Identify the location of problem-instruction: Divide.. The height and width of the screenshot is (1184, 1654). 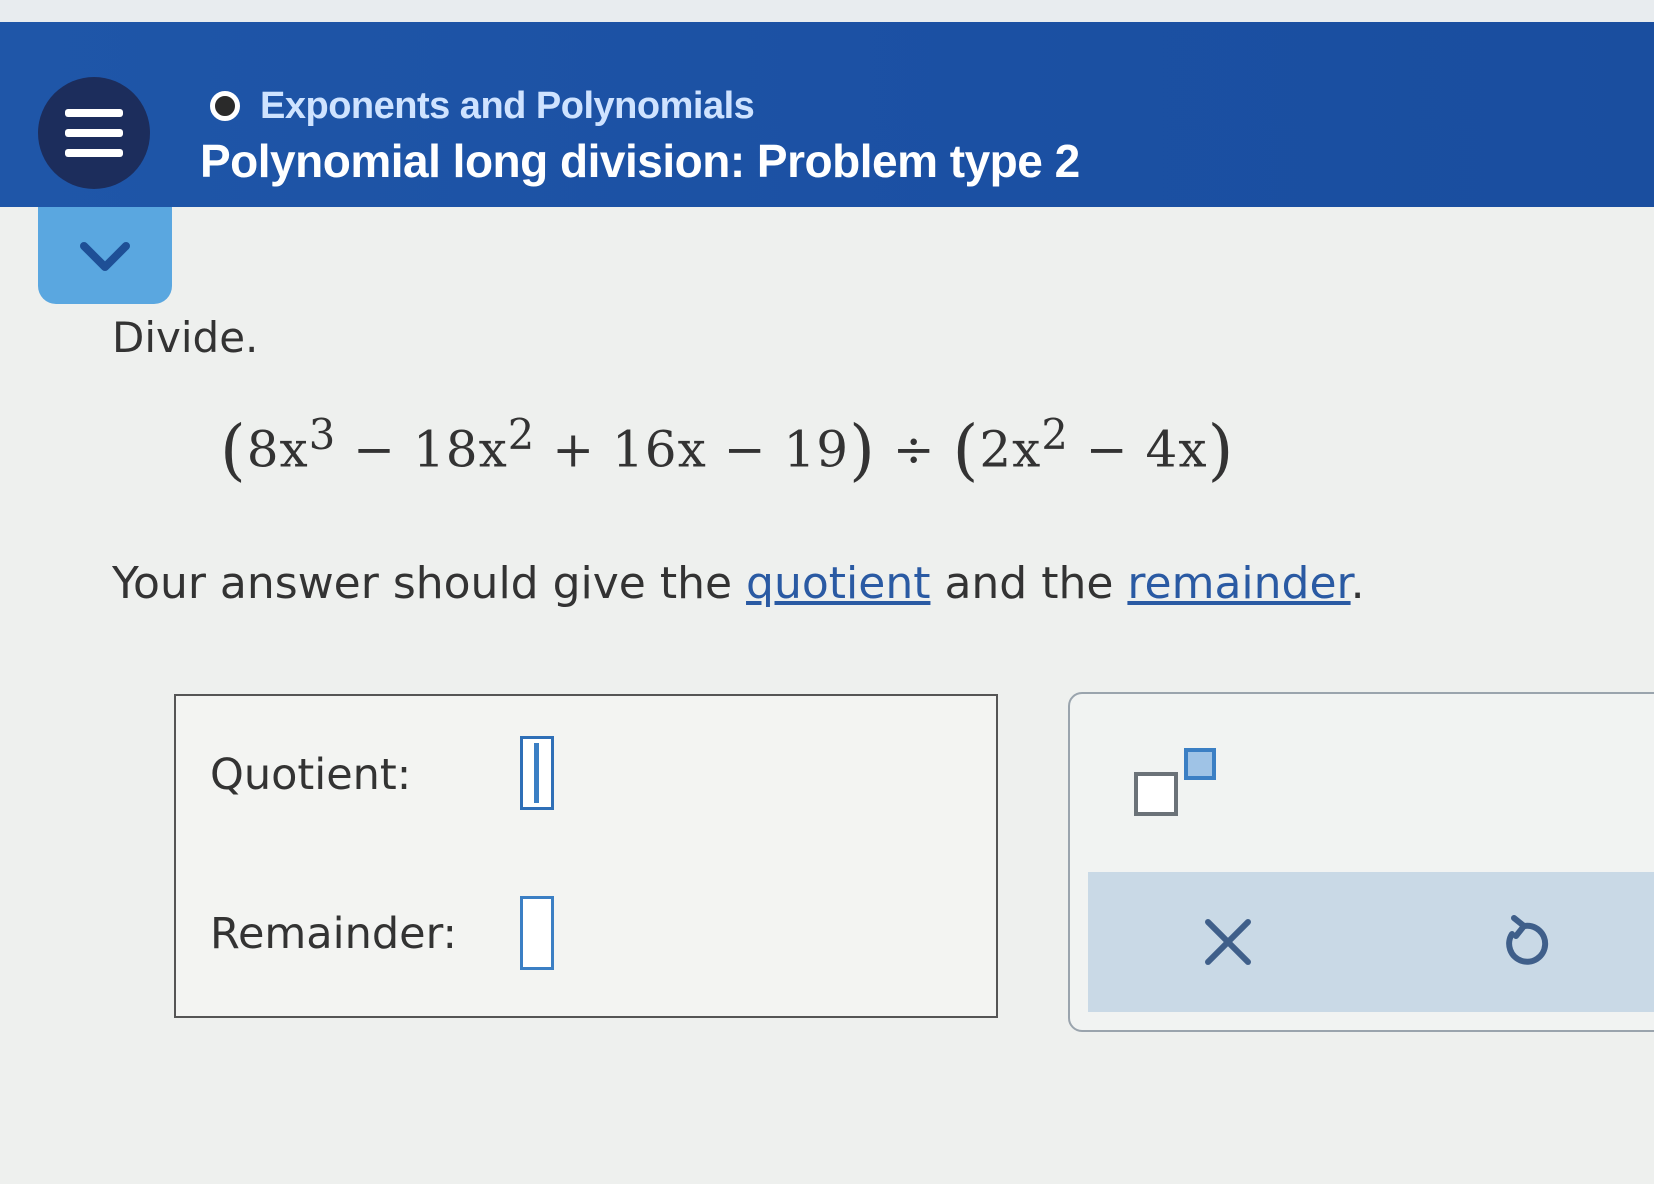
(185, 337).